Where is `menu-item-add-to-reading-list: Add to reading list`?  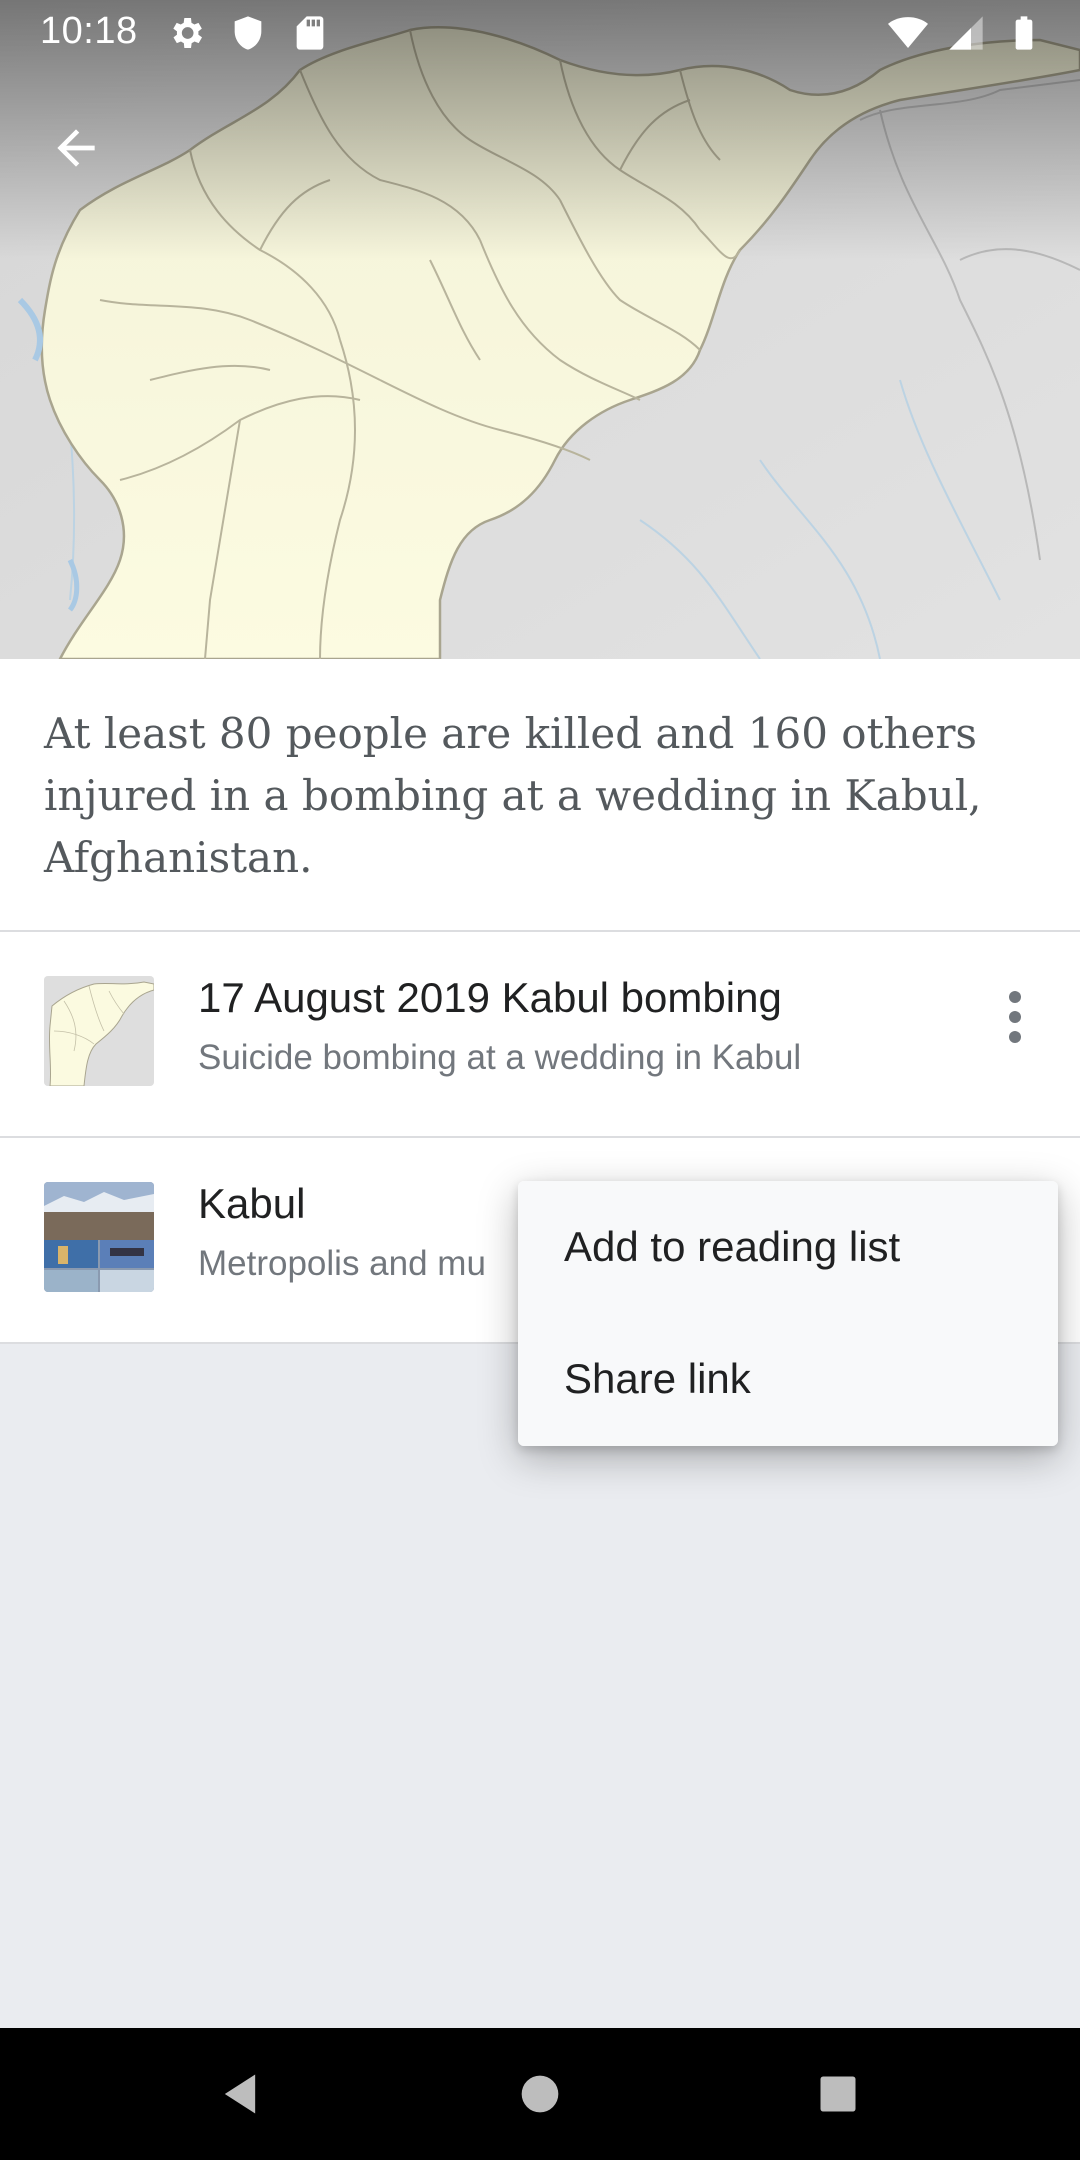 menu-item-add-to-reading-list: Add to reading list is located at coordinates (788, 1247).